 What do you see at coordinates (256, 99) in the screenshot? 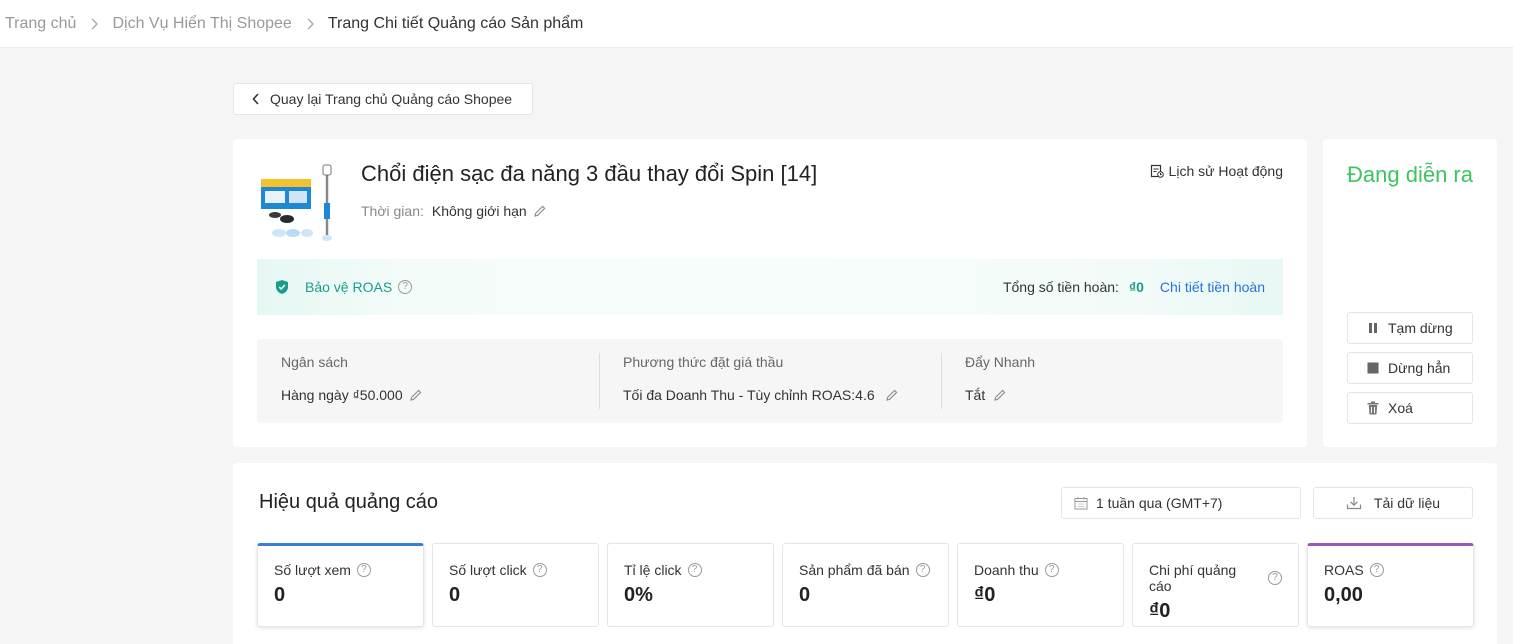
I see `chevron-left-icon` at bounding box center [256, 99].